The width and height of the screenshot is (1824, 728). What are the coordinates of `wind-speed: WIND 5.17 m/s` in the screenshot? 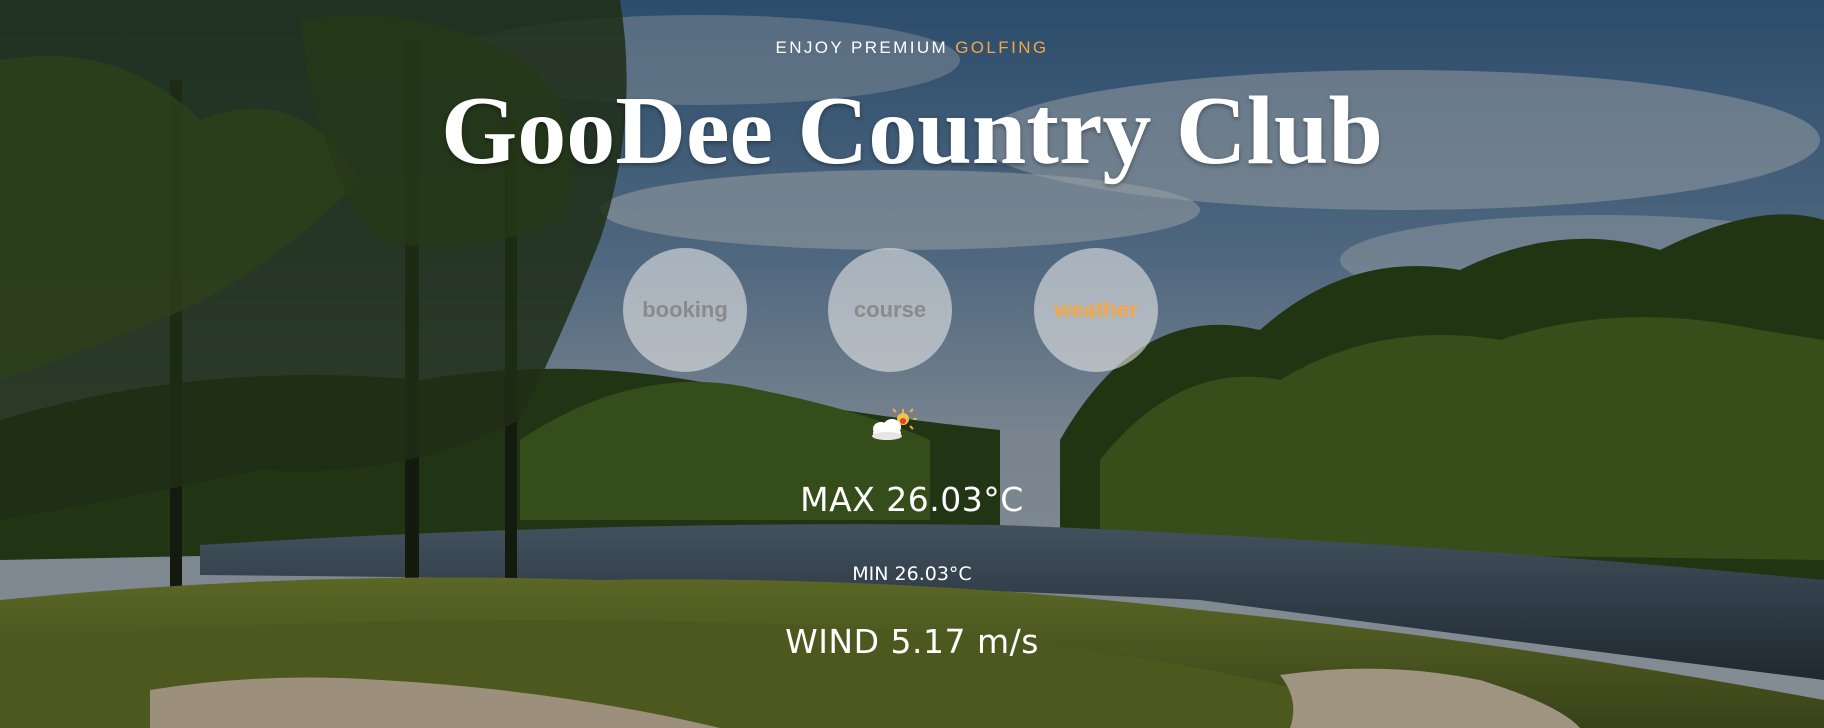 It's located at (912, 641).